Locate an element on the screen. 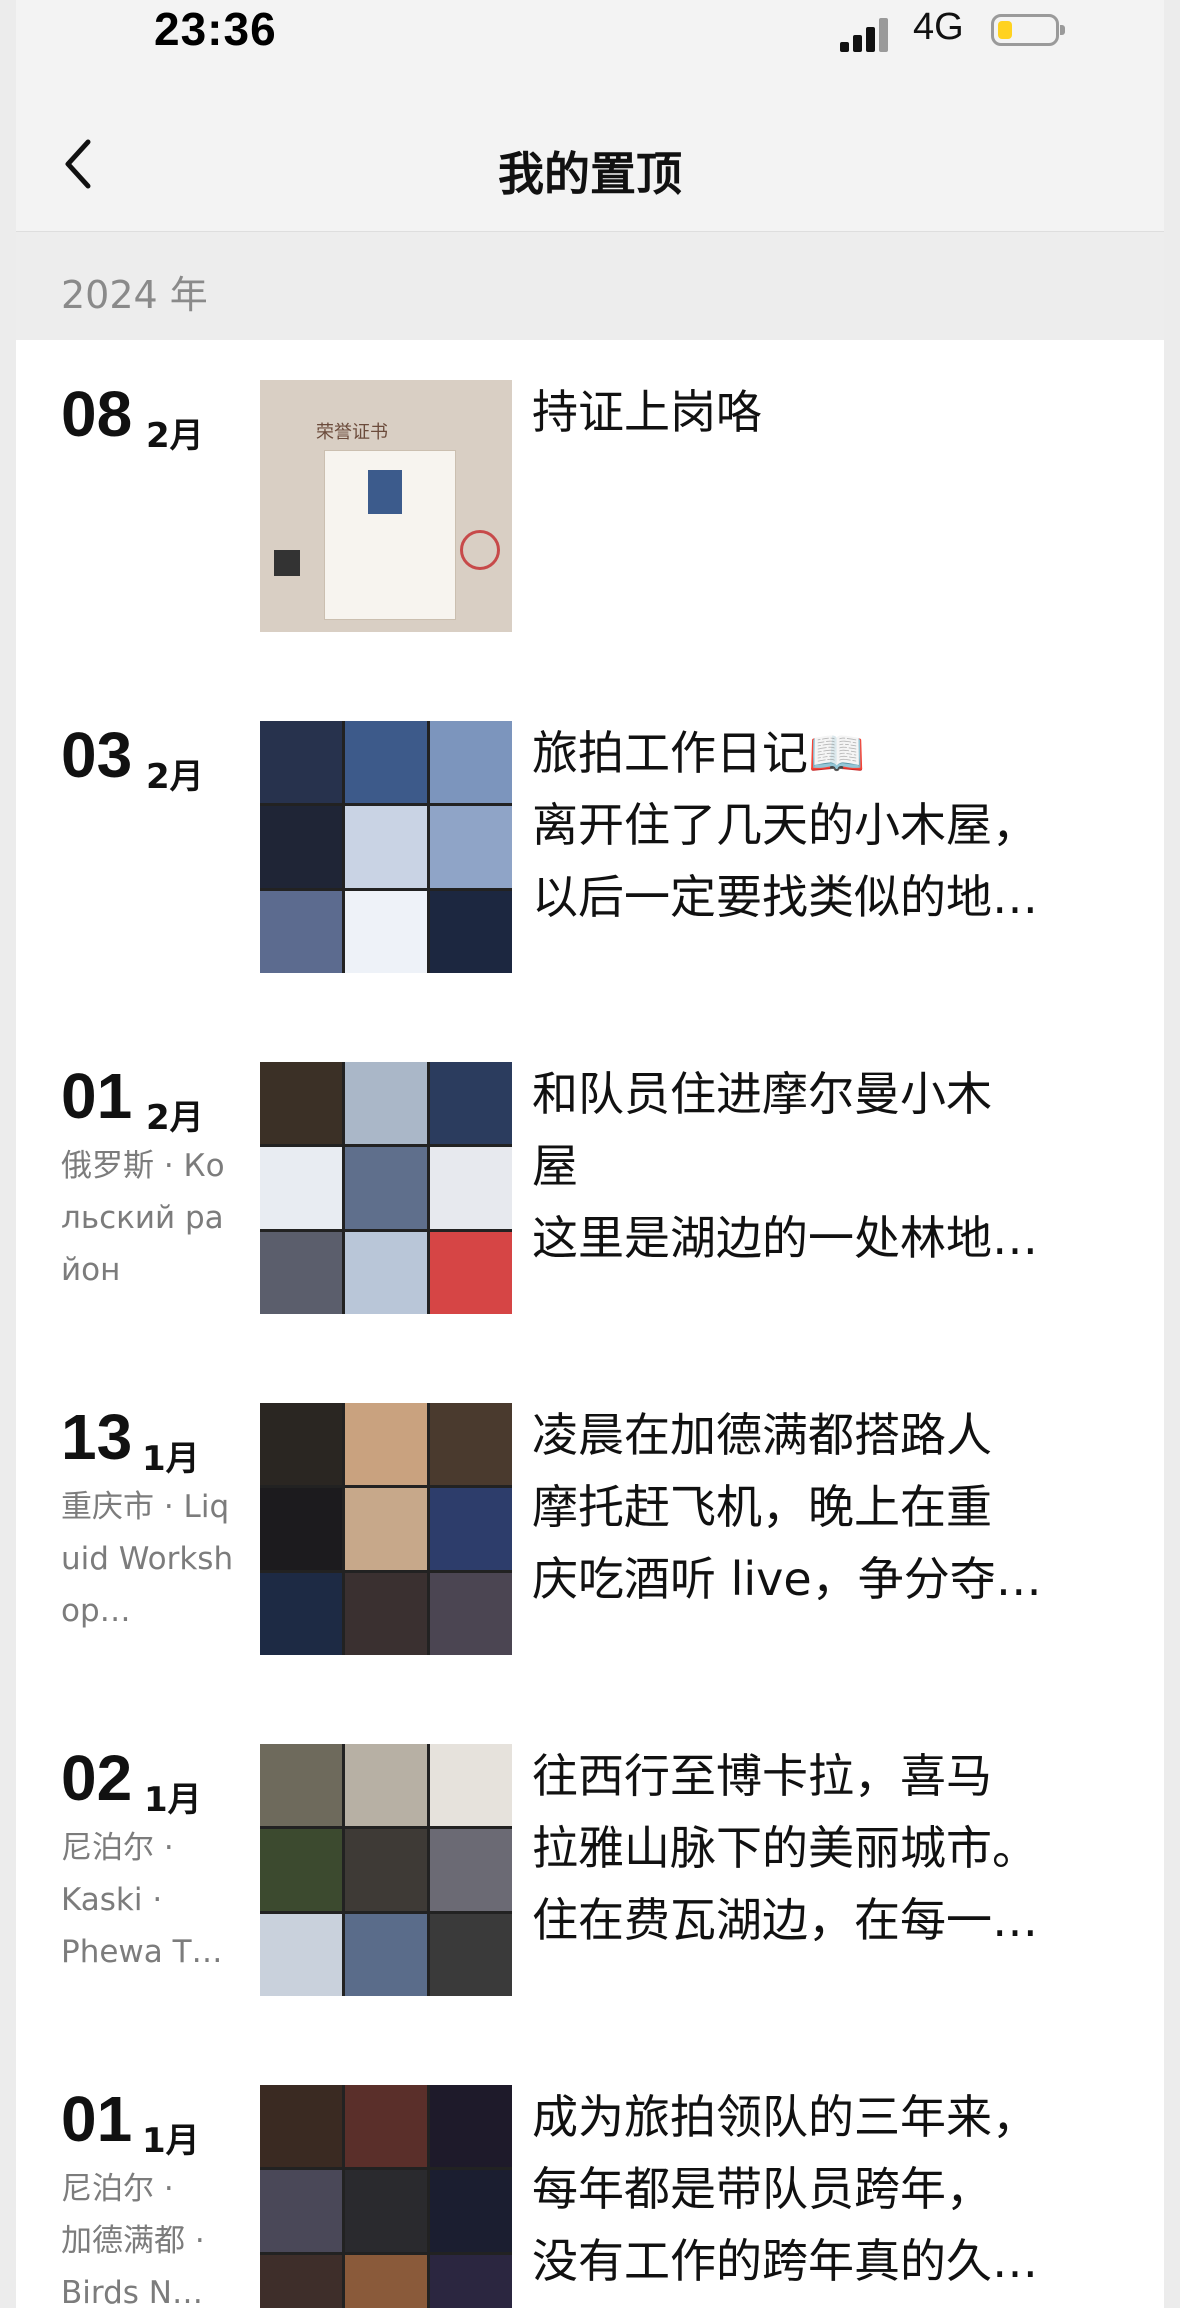 The image size is (1180, 2308). post-item: 08 2月 荣誉证书 持证上岗咯 is located at coordinates (590, 510).